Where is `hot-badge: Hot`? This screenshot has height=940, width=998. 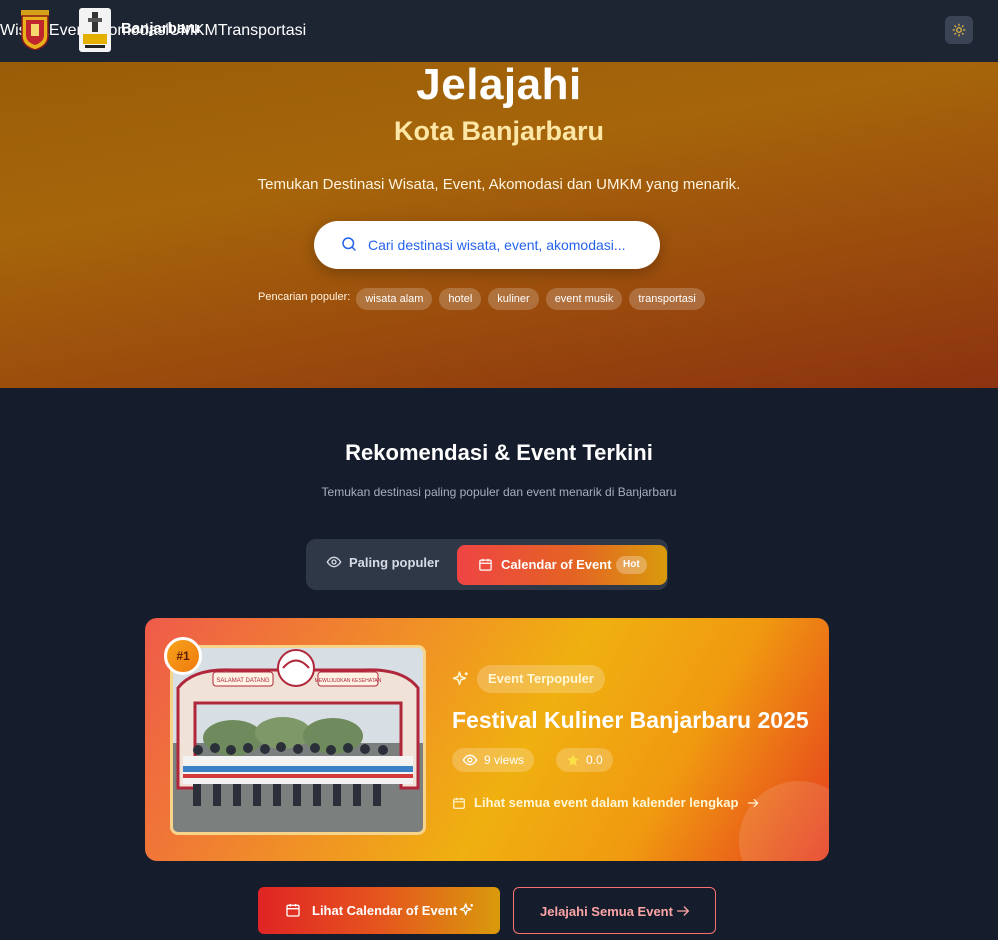
hot-badge: Hot is located at coordinates (631, 565).